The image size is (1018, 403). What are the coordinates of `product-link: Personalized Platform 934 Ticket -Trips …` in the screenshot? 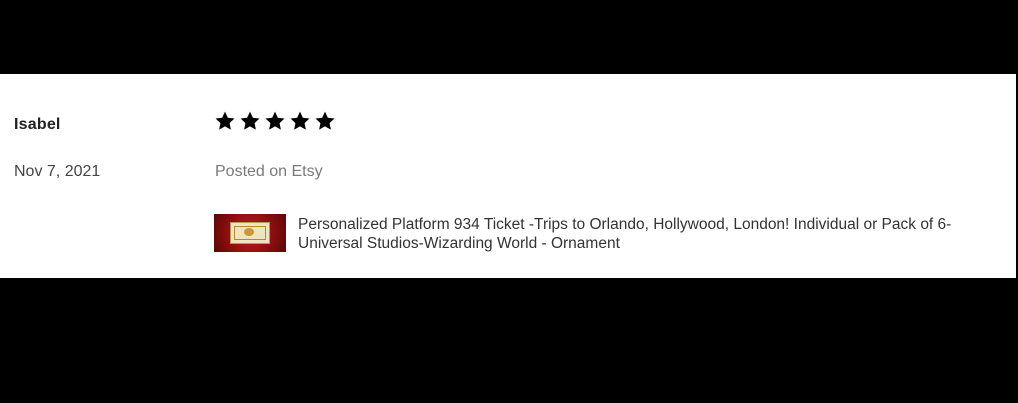 It's located at (609, 234).